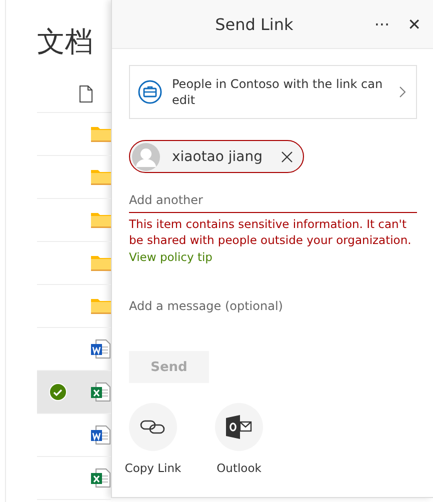  What do you see at coordinates (150, 92) in the screenshot?
I see `briefcase-icon` at bounding box center [150, 92].